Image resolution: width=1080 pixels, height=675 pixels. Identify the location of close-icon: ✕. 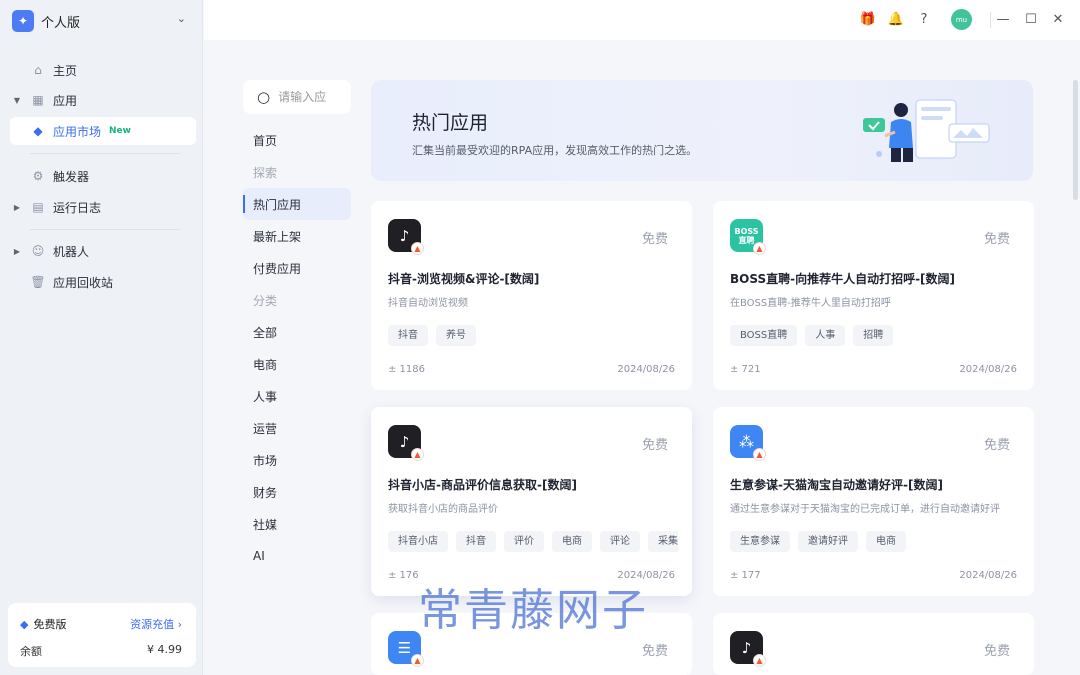
(1058, 19).